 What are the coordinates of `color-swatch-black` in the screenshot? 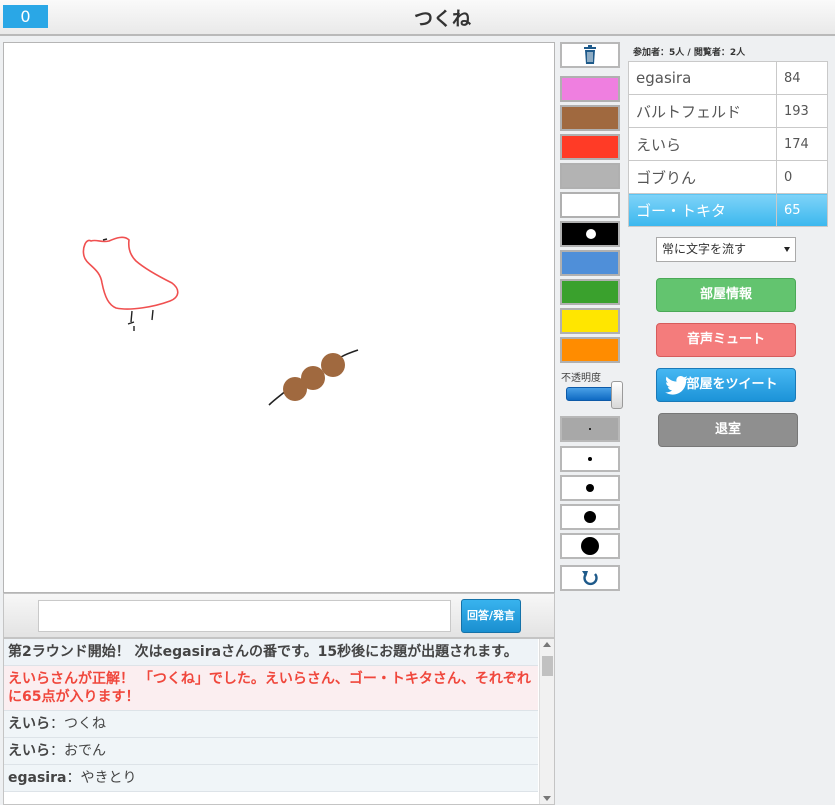 It's located at (590, 234).